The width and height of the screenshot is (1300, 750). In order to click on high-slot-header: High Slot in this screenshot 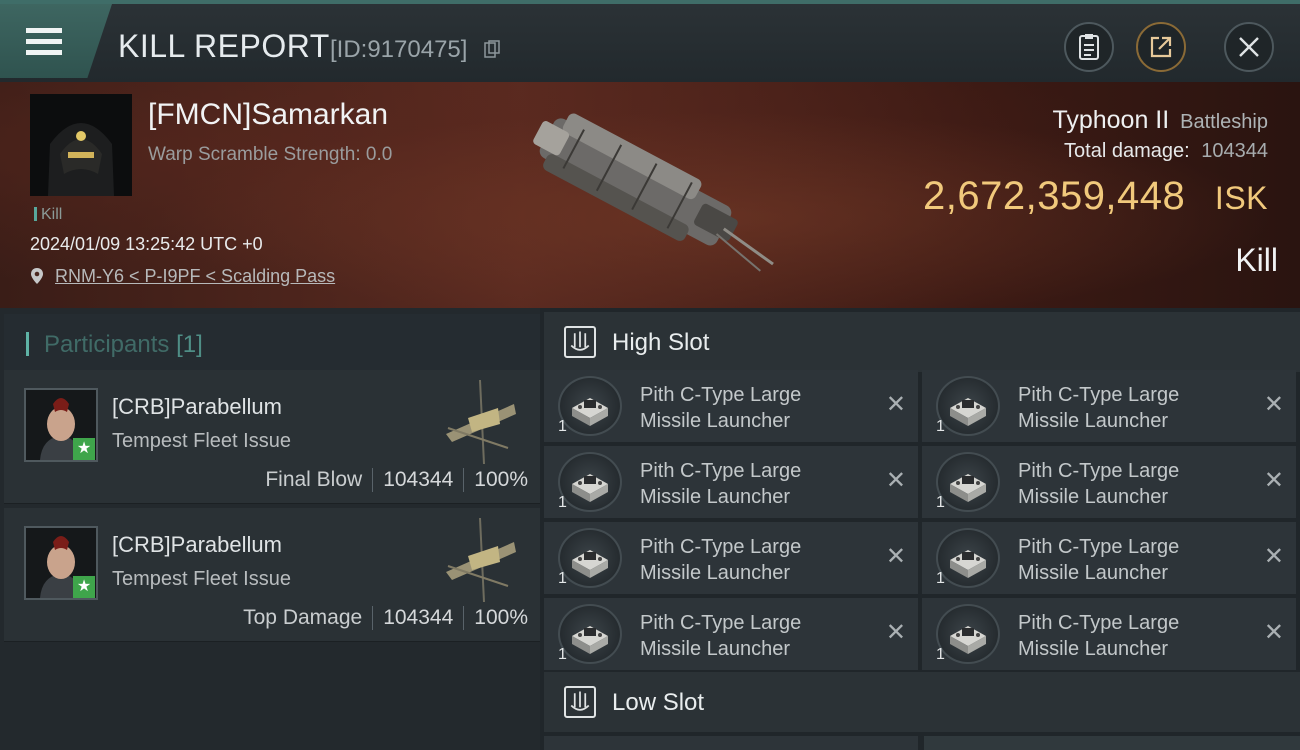, I will do `click(922, 342)`.